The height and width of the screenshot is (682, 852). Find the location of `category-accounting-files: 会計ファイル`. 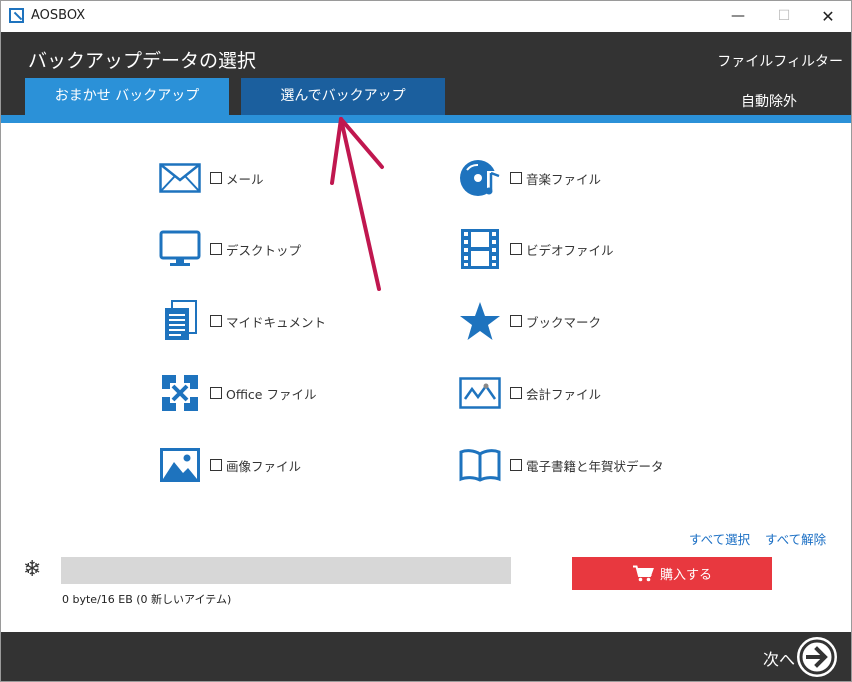

category-accounting-files: 会計ファイル is located at coordinates (529, 393).